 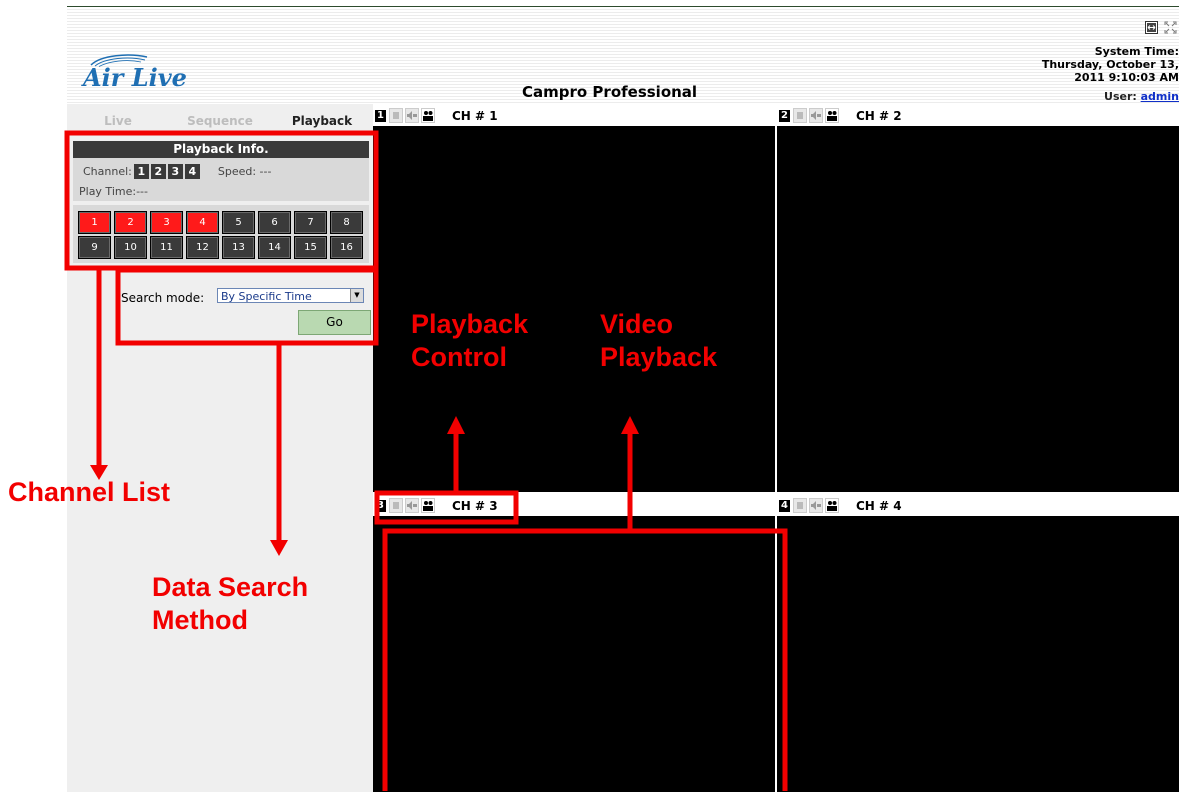 I want to click on annotation-line: Method, so click(x=200, y=620).